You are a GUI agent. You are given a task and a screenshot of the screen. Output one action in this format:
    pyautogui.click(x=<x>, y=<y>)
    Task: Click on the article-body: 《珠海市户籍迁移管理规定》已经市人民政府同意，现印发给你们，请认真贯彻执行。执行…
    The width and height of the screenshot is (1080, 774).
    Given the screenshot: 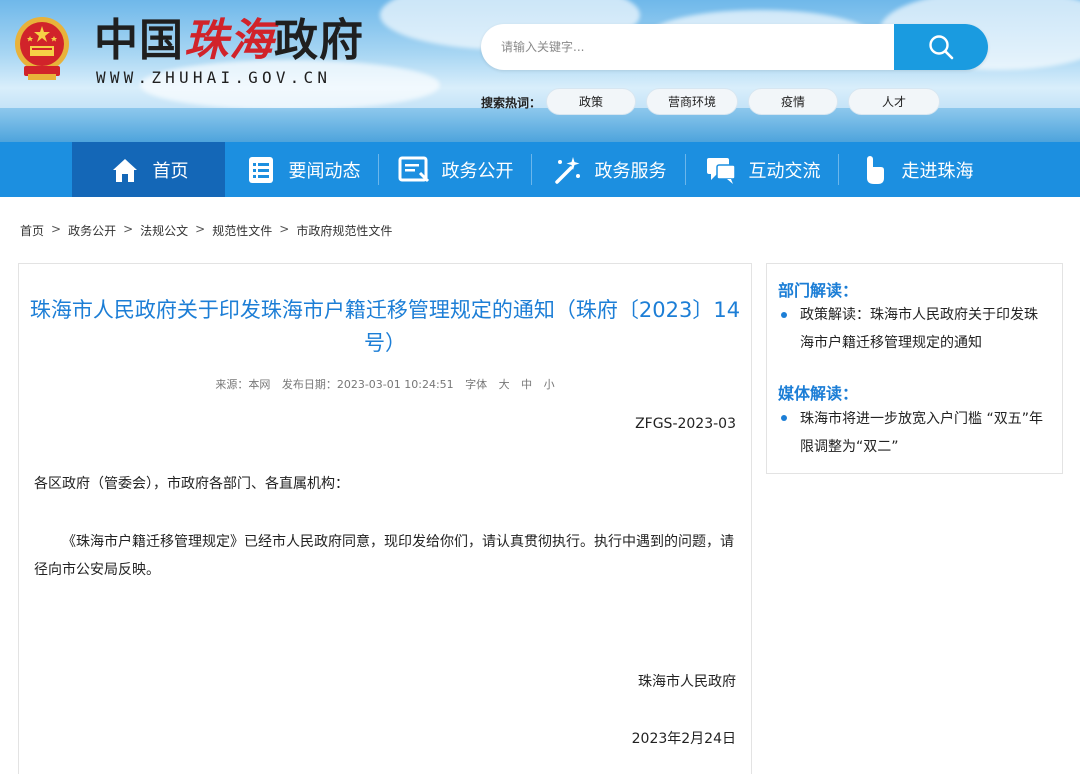 What is the action you would take?
    pyautogui.click(x=384, y=556)
    